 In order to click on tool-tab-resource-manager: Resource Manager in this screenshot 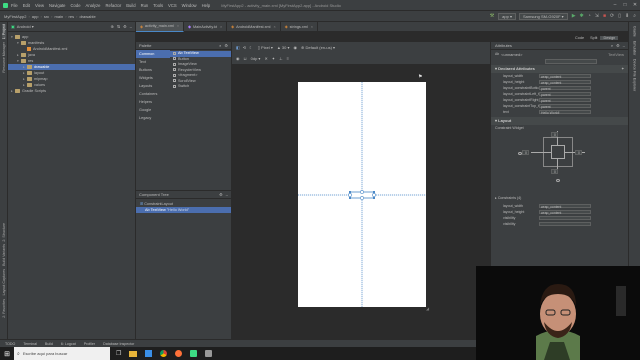, I will do `click(4, 57)`.